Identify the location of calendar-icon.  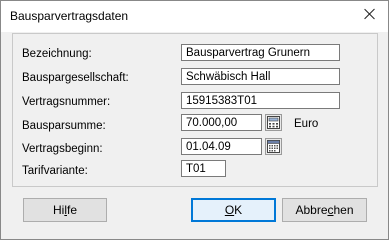
(273, 146).